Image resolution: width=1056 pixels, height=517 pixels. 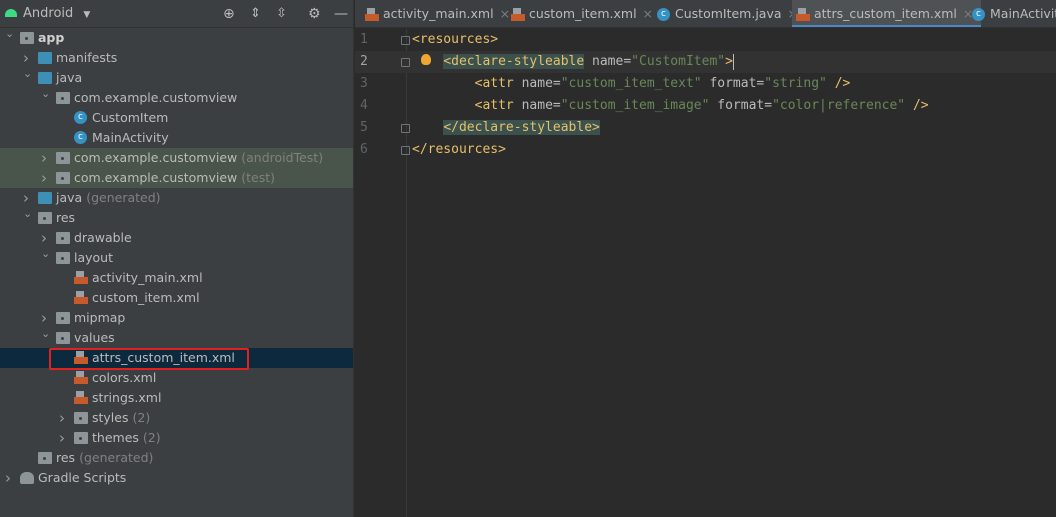 I want to click on code-line: 1 <resources>, so click(x=705, y=40).